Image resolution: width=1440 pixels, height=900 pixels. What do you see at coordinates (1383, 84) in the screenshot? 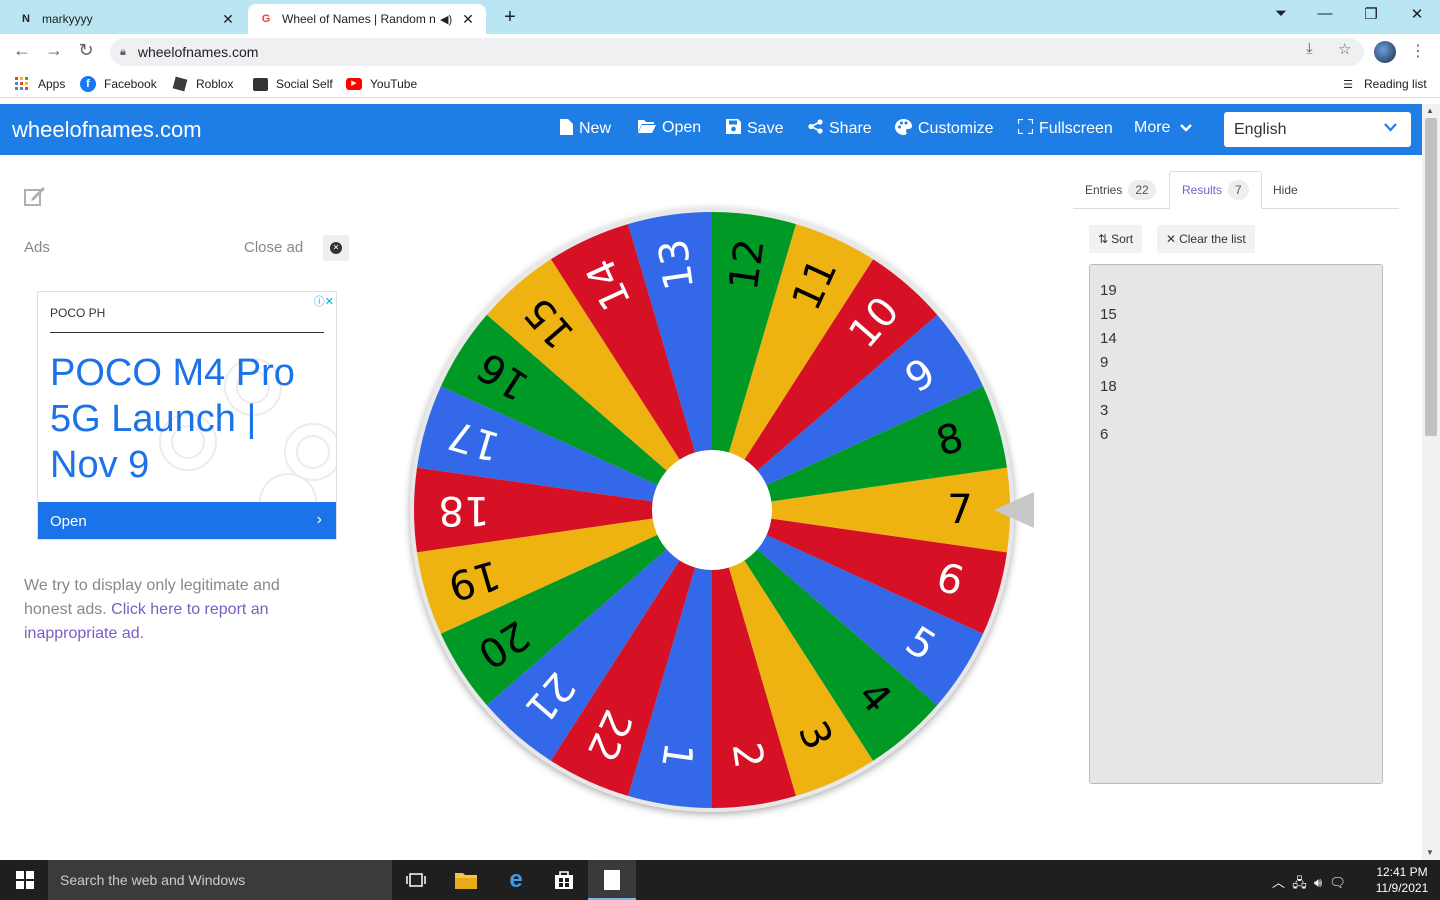
I see `reading-list-button: ☰ Reading list` at bounding box center [1383, 84].